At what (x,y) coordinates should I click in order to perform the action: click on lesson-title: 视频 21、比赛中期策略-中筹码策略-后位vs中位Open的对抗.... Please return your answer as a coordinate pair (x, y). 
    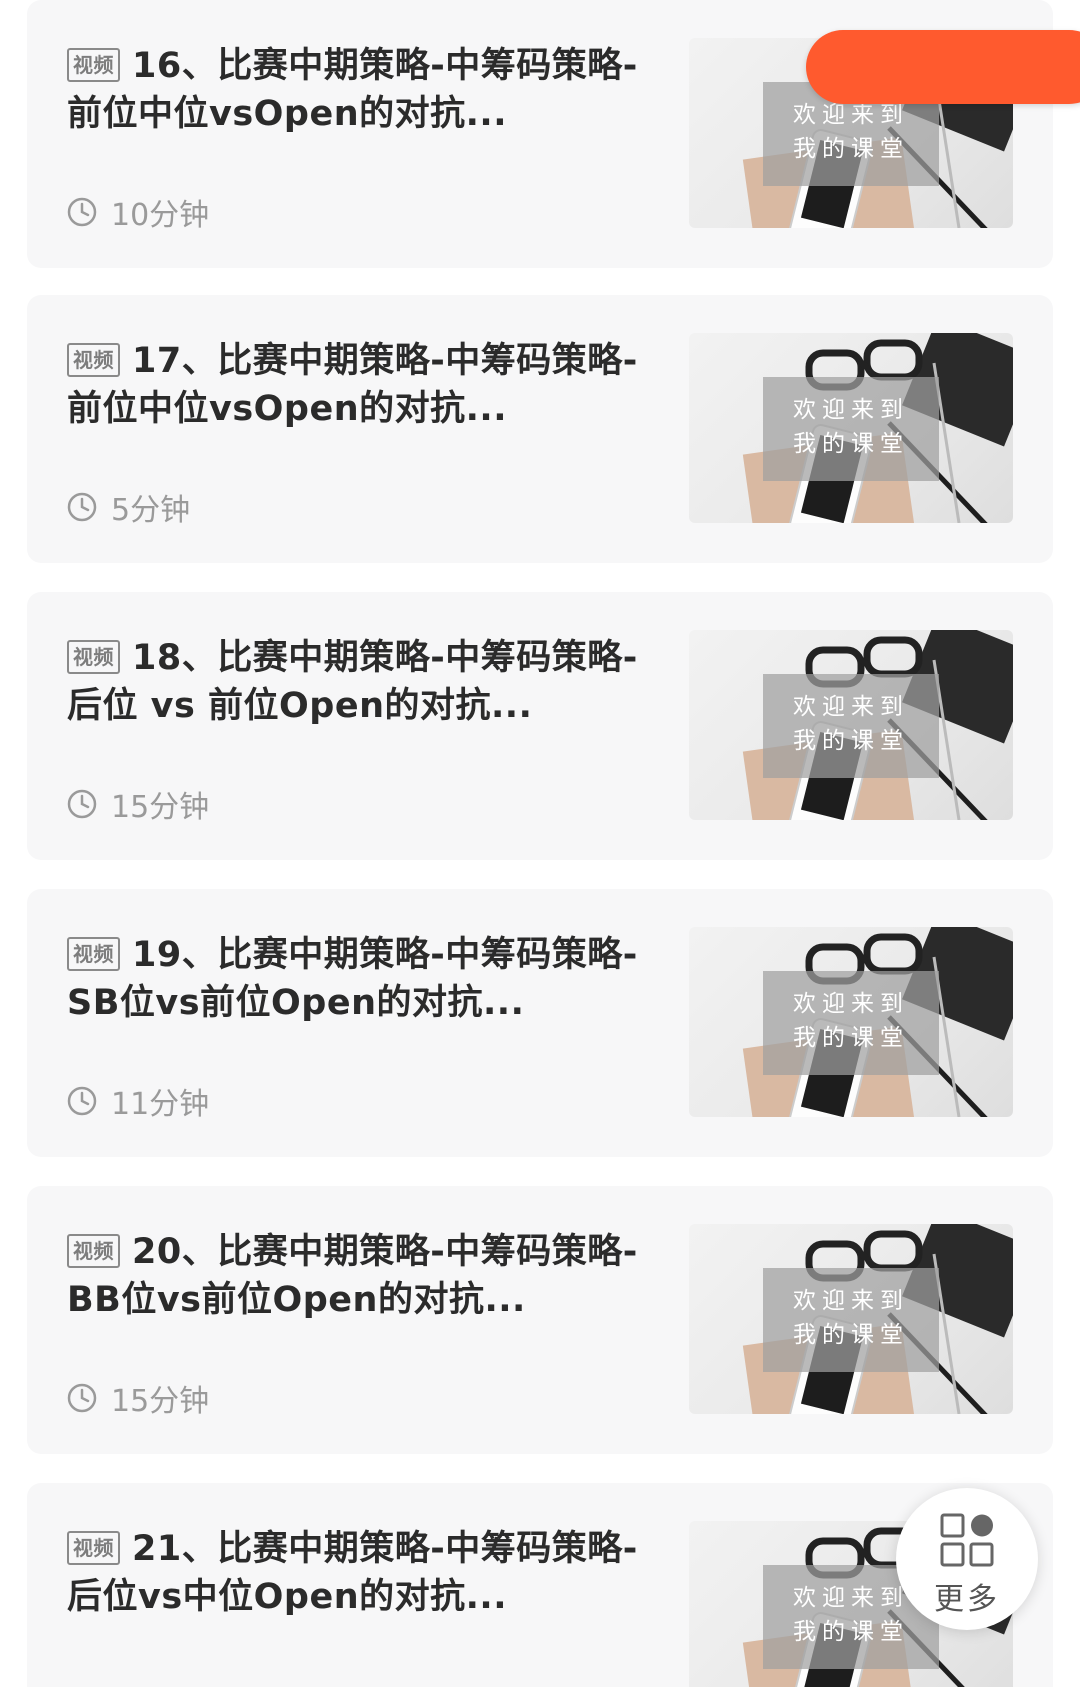
    Looking at the image, I should click on (362, 1573).